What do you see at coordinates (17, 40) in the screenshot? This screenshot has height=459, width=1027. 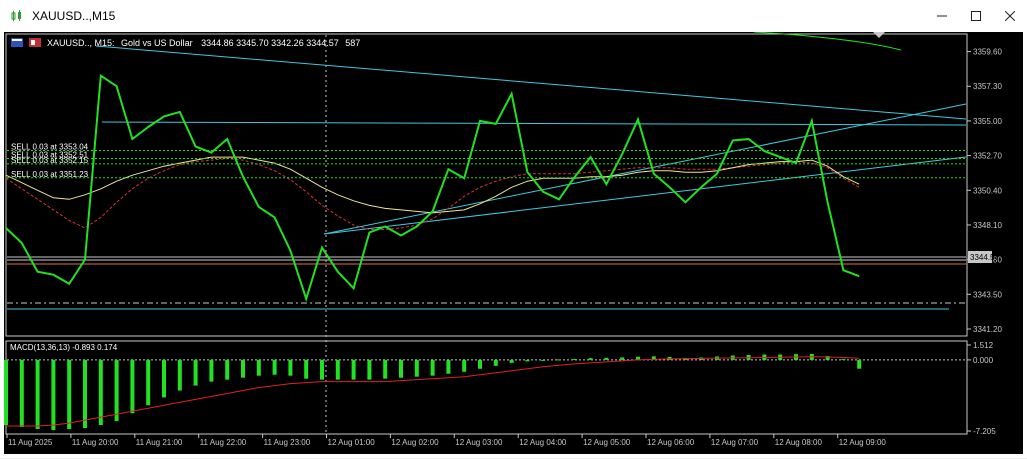 I see `chart-mode-icon-bar` at bounding box center [17, 40].